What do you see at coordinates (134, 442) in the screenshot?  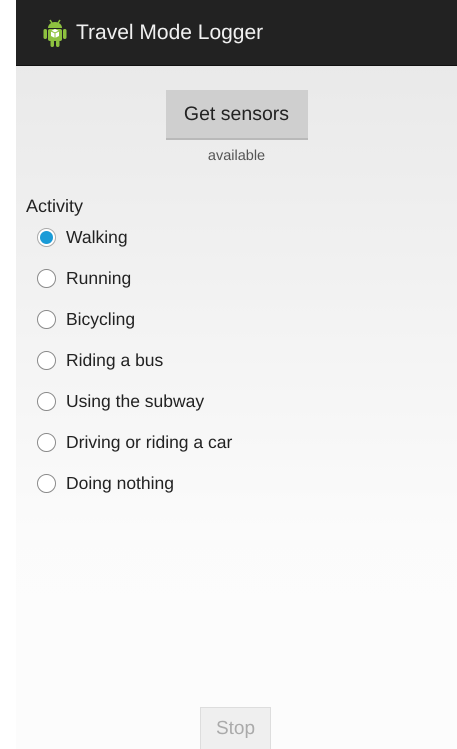 I see `activity-radio-option: Driving or riding a car` at bounding box center [134, 442].